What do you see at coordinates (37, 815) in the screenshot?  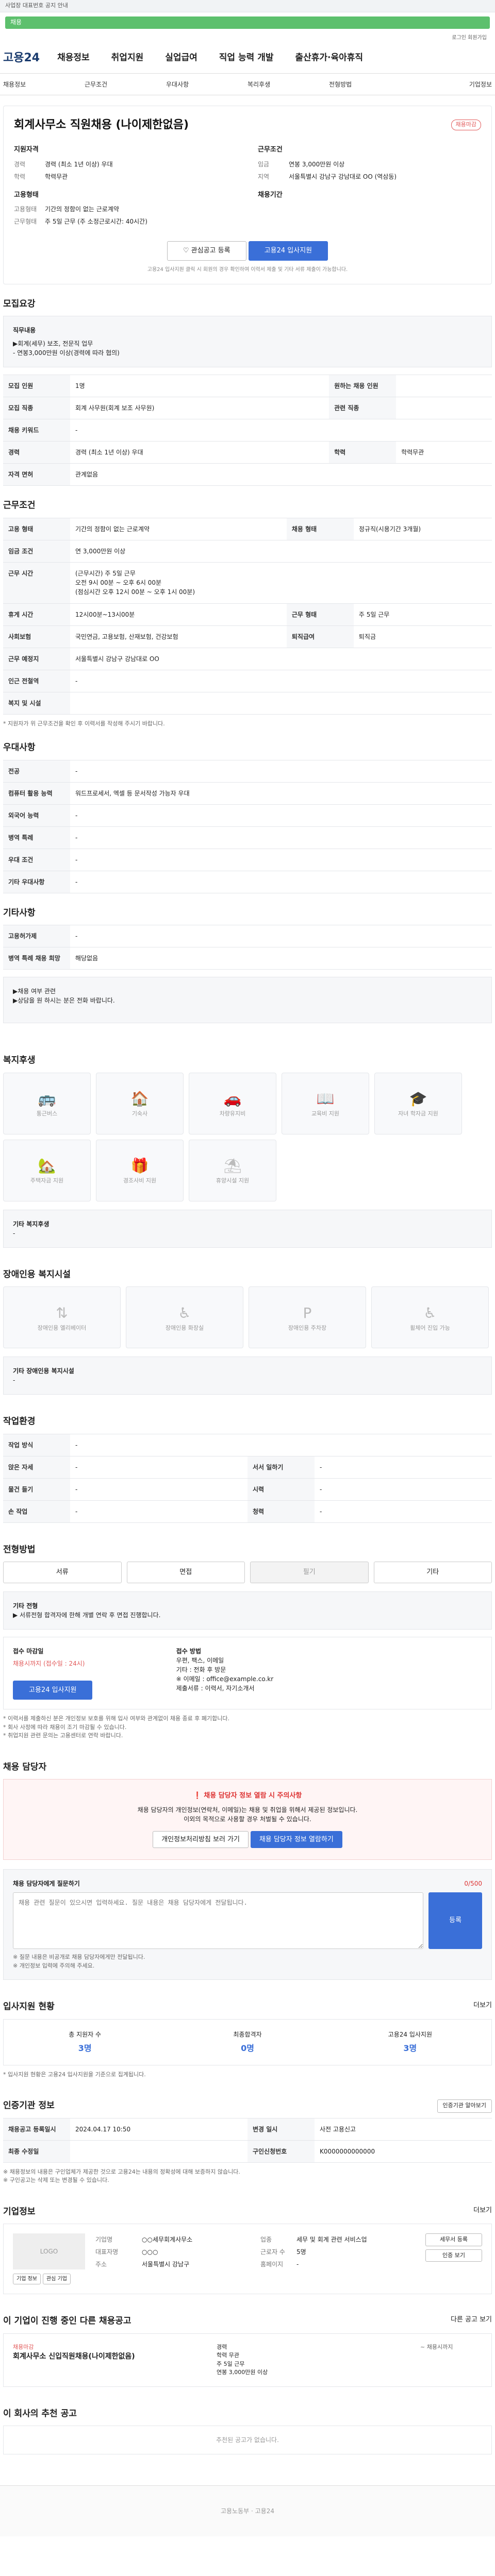 I see `th: 외국어 능력` at bounding box center [37, 815].